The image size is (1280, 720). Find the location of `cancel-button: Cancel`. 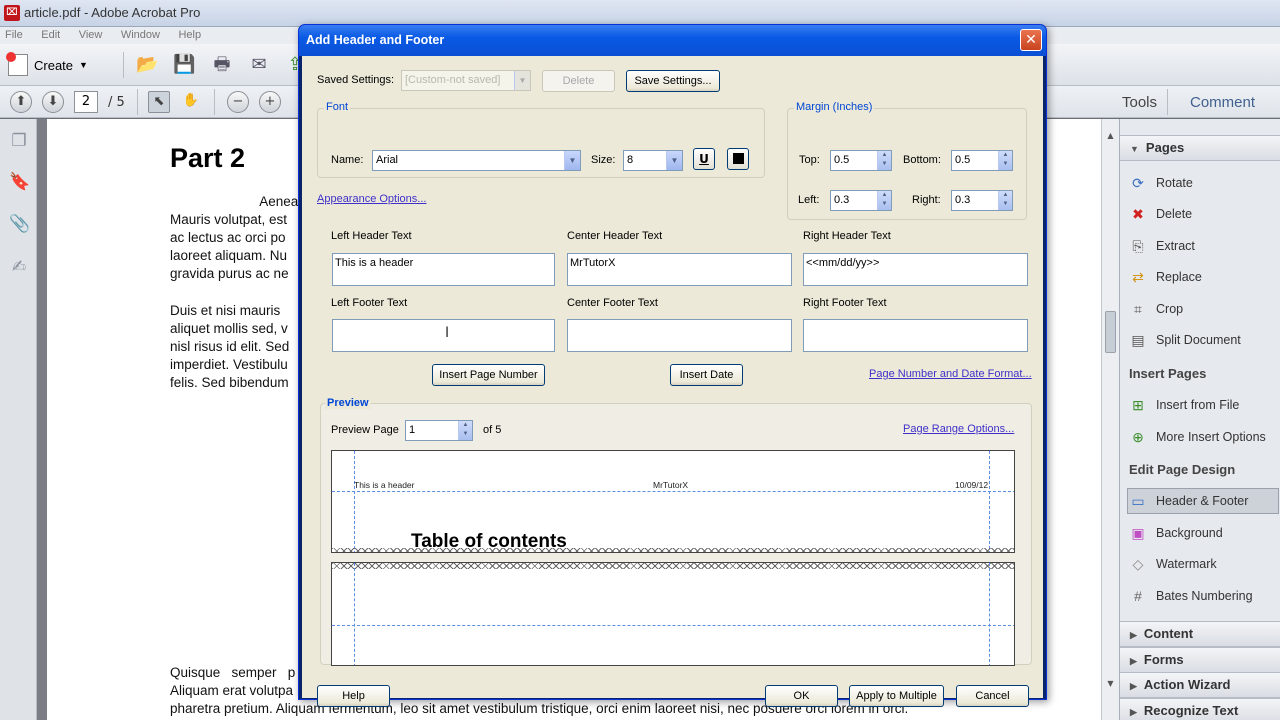

cancel-button: Cancel is located at coordinates (992, 696).